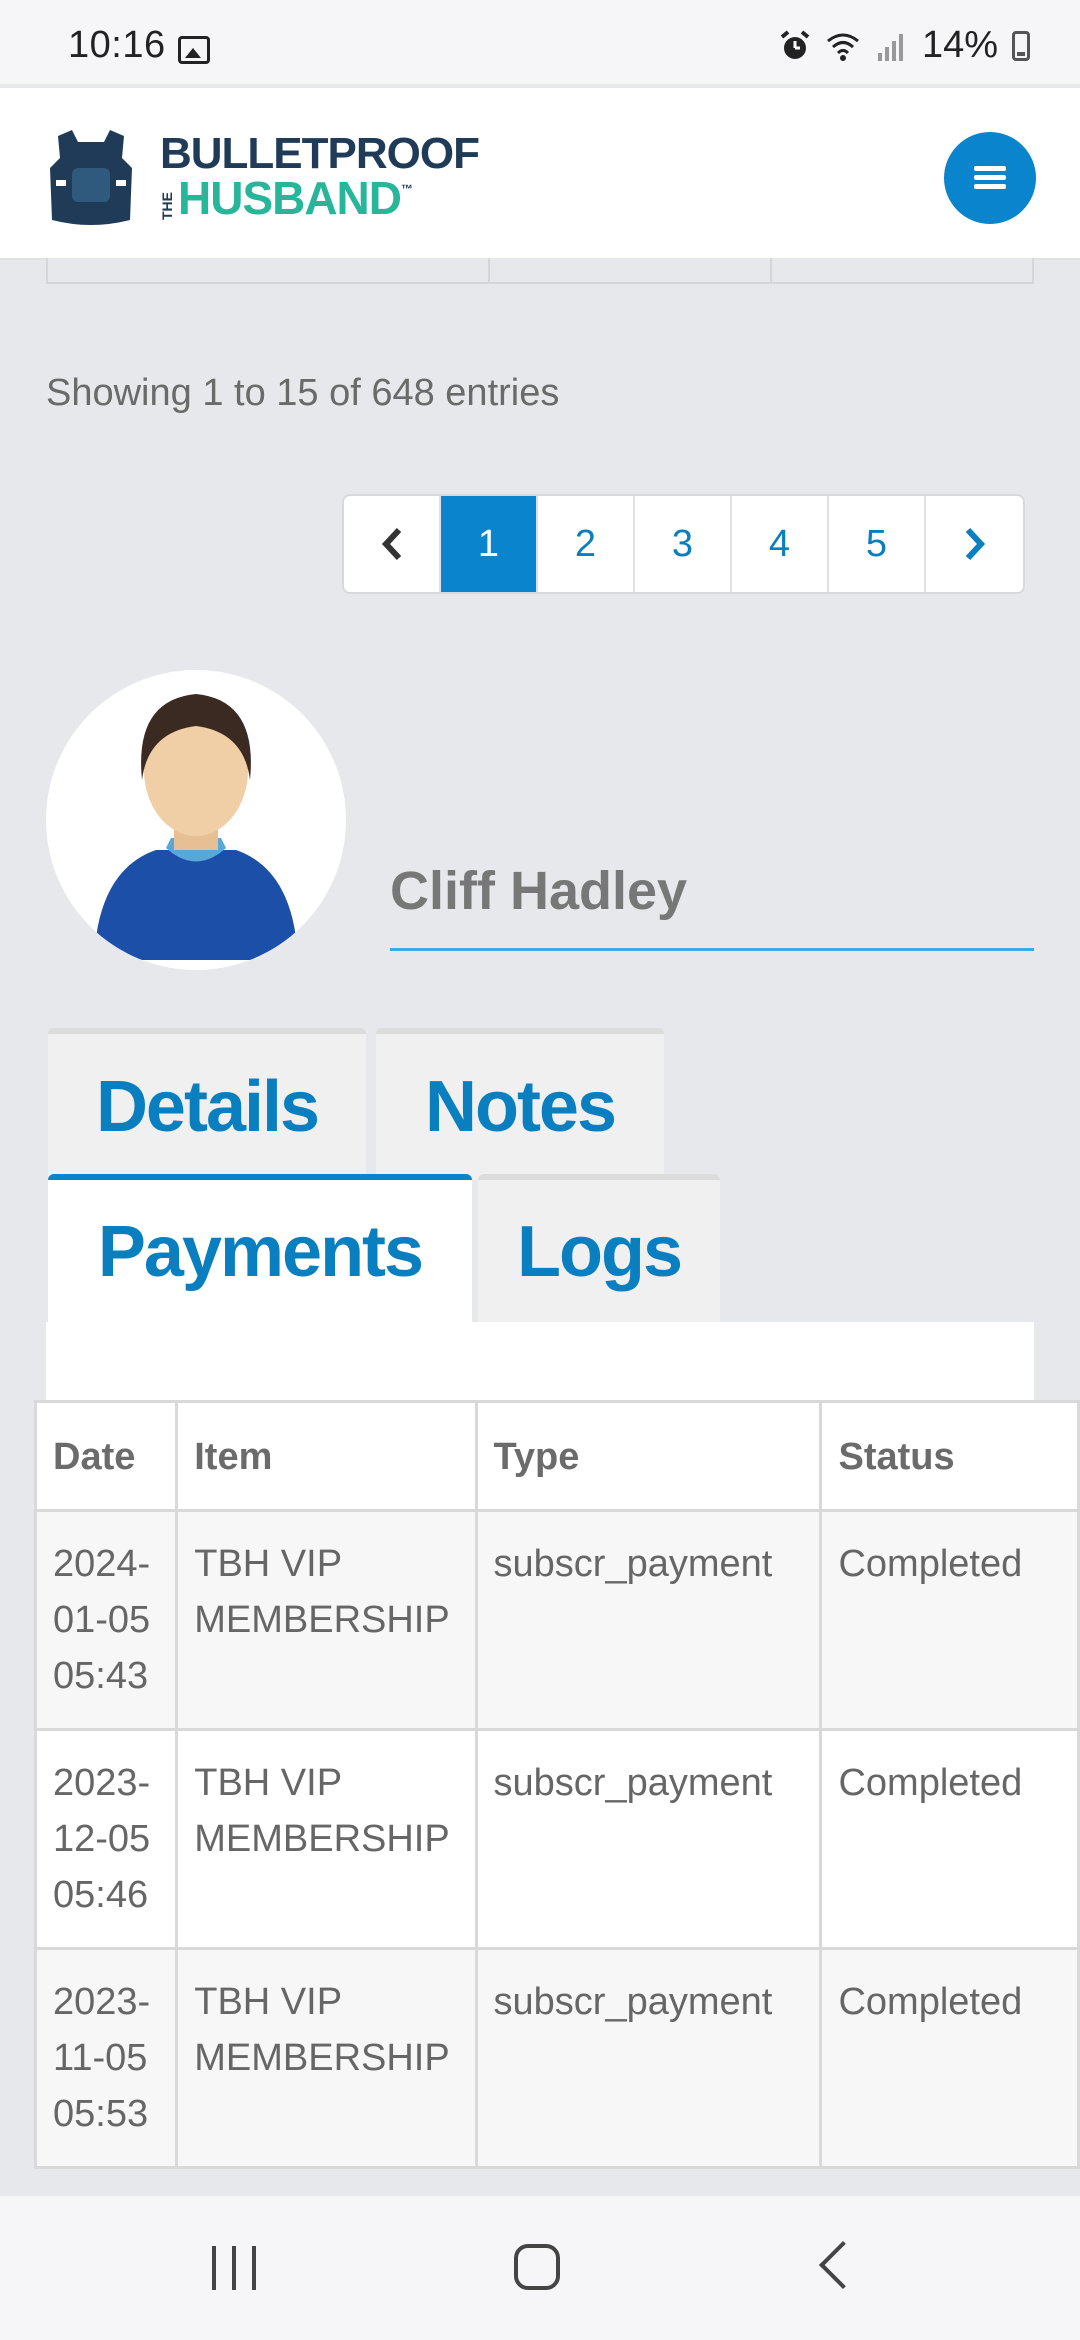  I want to click on page-button-5: 5, so click(877, 544).